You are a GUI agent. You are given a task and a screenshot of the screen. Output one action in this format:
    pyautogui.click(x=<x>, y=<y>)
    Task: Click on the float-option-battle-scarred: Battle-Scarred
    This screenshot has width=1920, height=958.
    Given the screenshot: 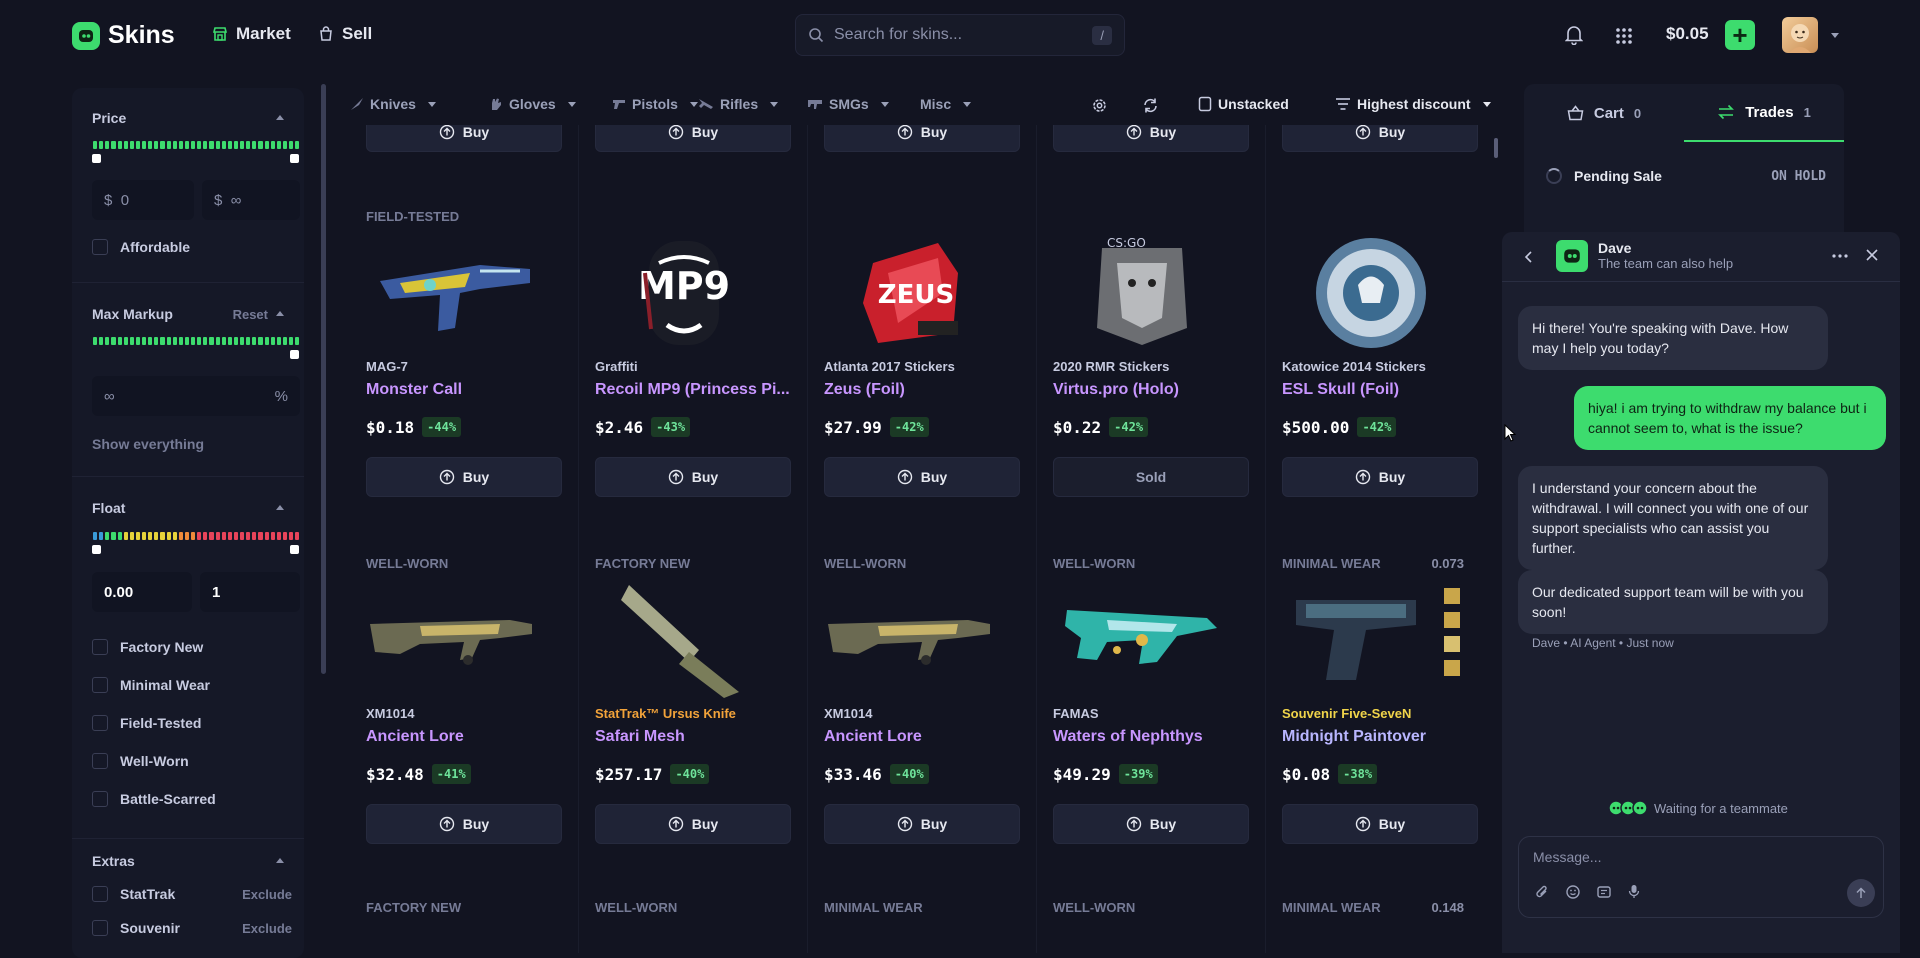 What is the action you would take?
    pyautogui.click(x=154, y=799)
    